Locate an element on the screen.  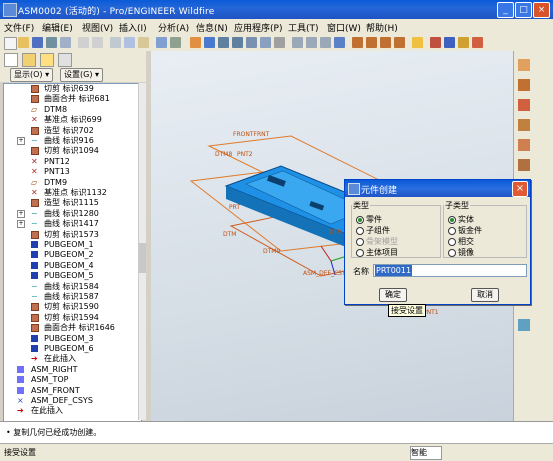
name-input-value: PRT0011 is located at coordinates (394, 270).